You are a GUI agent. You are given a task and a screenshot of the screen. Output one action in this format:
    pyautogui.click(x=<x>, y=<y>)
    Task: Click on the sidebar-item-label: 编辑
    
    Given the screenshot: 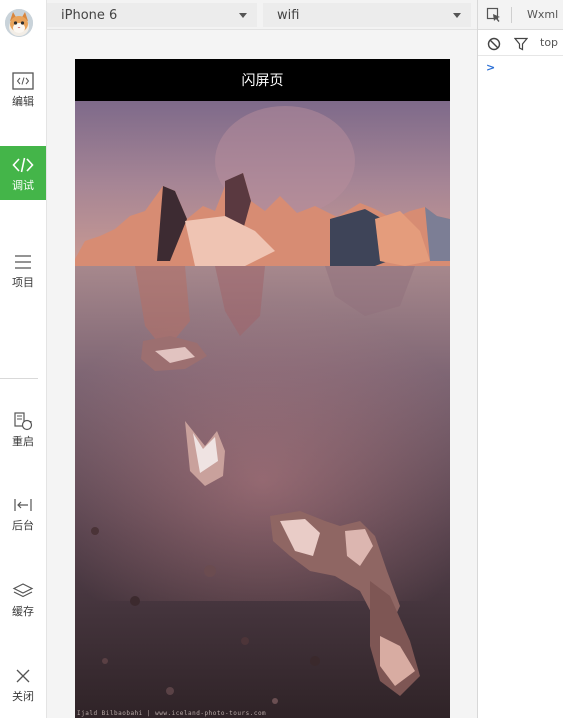 What is the action you would take?
    pyautogui.click(x=23, y=101)
    